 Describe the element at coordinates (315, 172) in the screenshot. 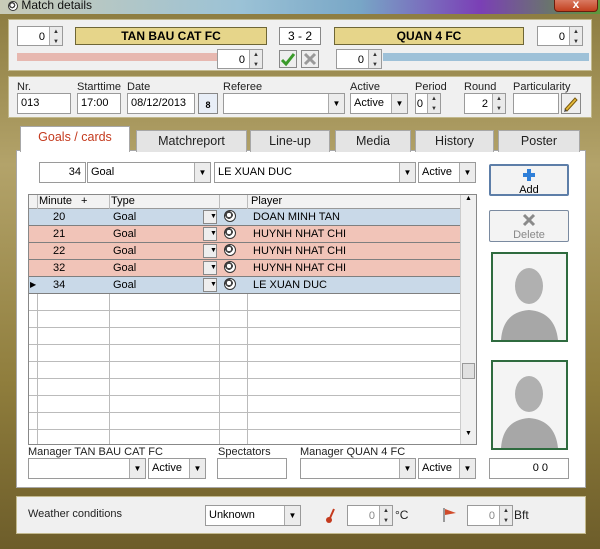

I see `player-select: LE XUAN DUC ▼` at that location.